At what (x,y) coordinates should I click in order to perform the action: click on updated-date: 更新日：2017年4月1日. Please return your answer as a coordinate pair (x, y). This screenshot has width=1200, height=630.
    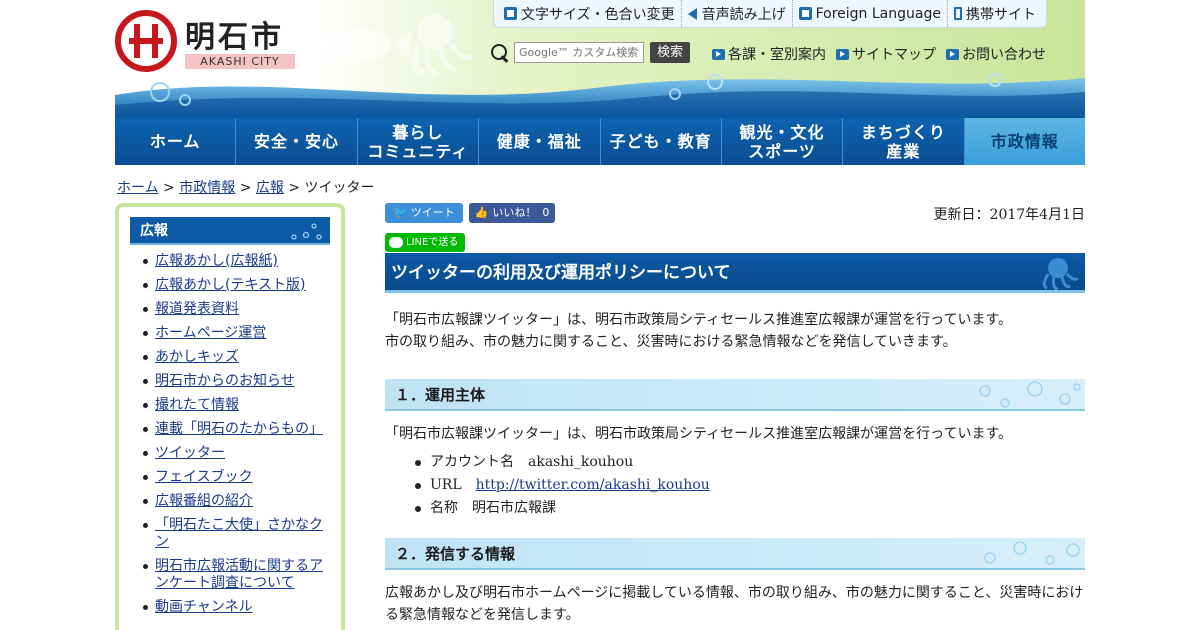
    Looking at the image, I should click on (1009, 215).